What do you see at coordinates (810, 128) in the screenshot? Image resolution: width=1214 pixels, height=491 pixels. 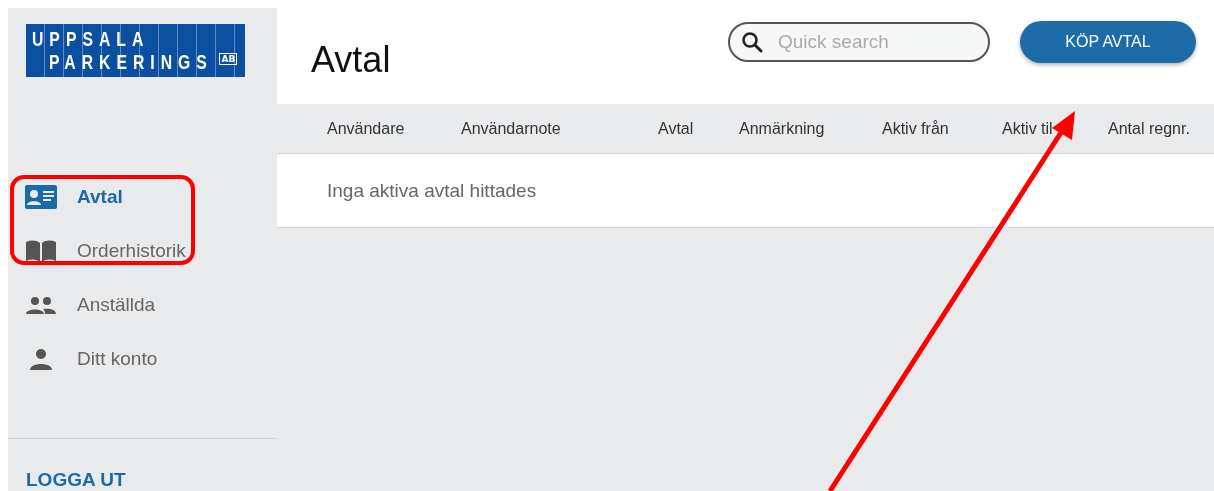 I see `column-header: Anmärkning` at bounding box center [810, 128].